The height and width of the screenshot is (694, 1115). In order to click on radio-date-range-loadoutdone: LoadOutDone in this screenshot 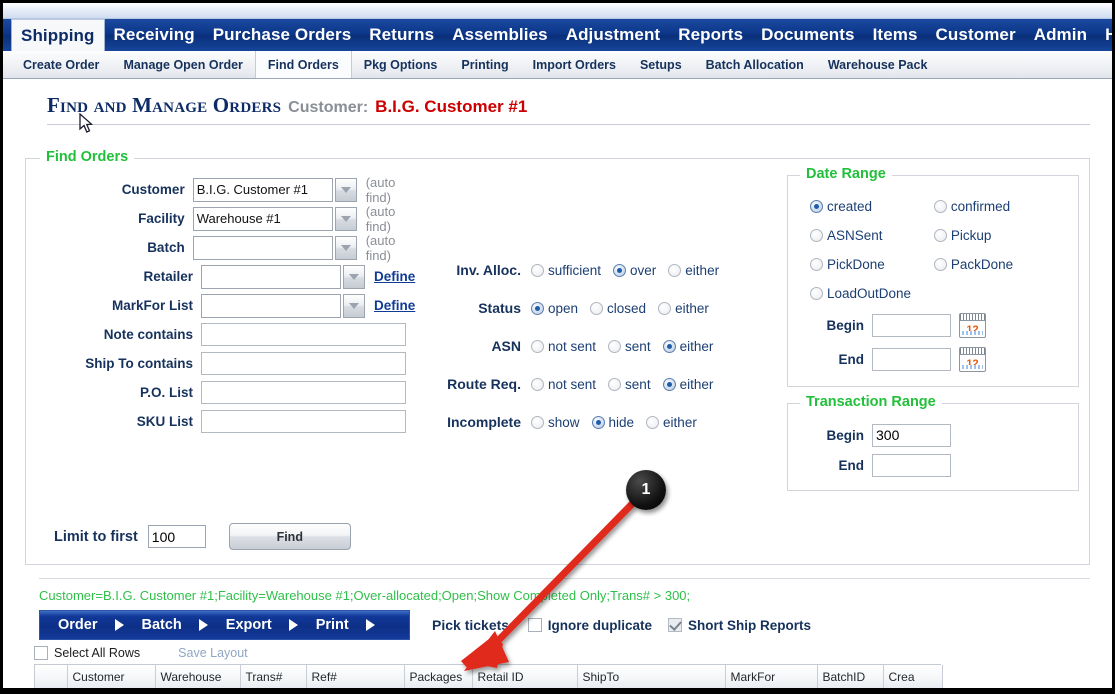, I will do `click(872, 293)`.